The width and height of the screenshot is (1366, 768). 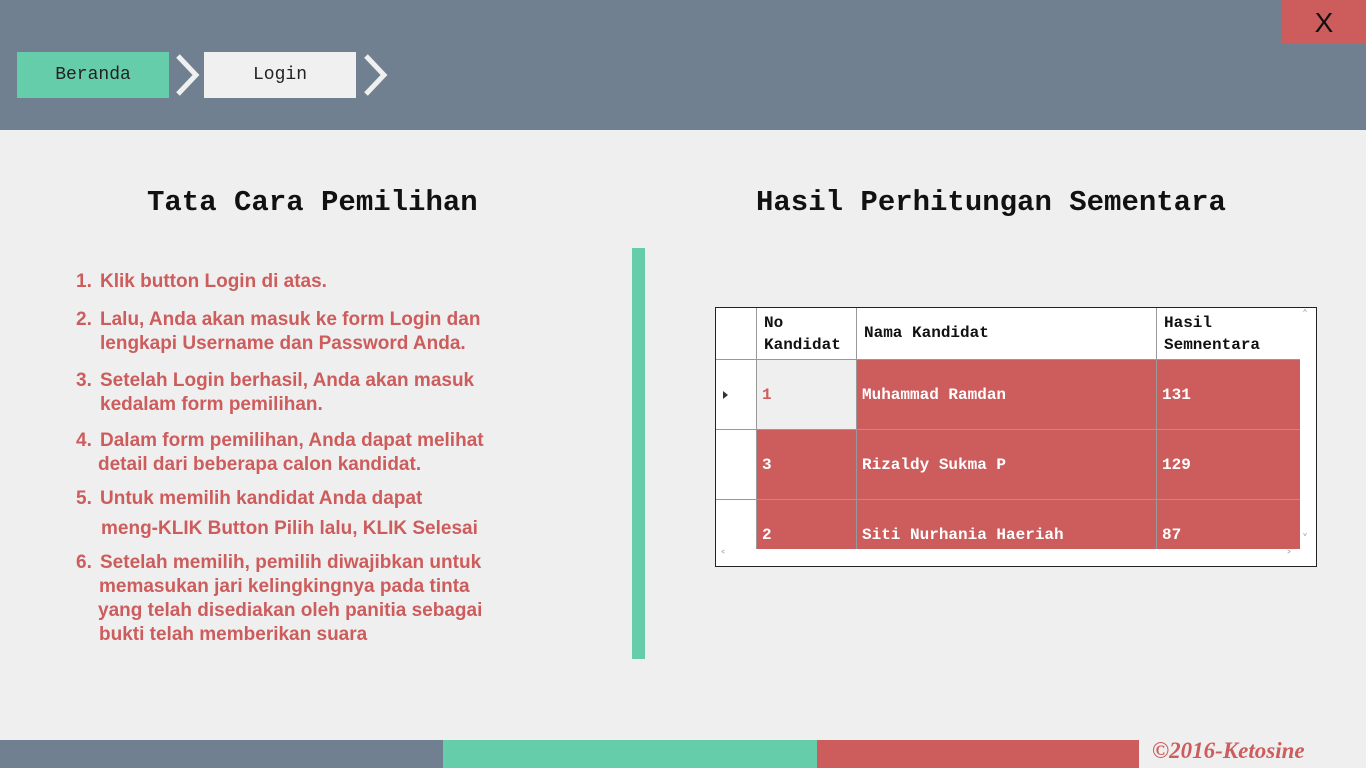 What do you see at coordinates (638, 453) in the screenshot?
I see `vertical-divider` at bounding box center [638, 453].